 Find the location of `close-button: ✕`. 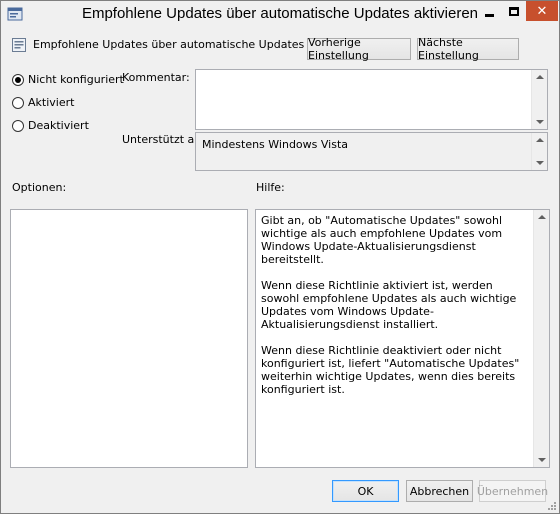

close-button: ✕ is located at coordinates (542, 11).